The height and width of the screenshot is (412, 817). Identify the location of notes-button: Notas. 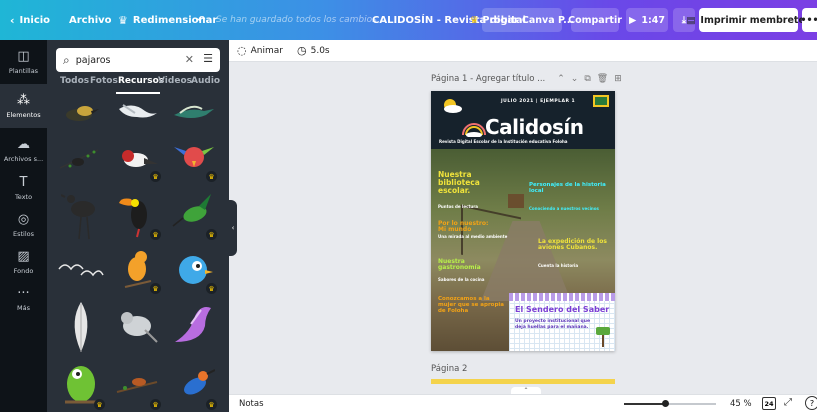
(251, 404).